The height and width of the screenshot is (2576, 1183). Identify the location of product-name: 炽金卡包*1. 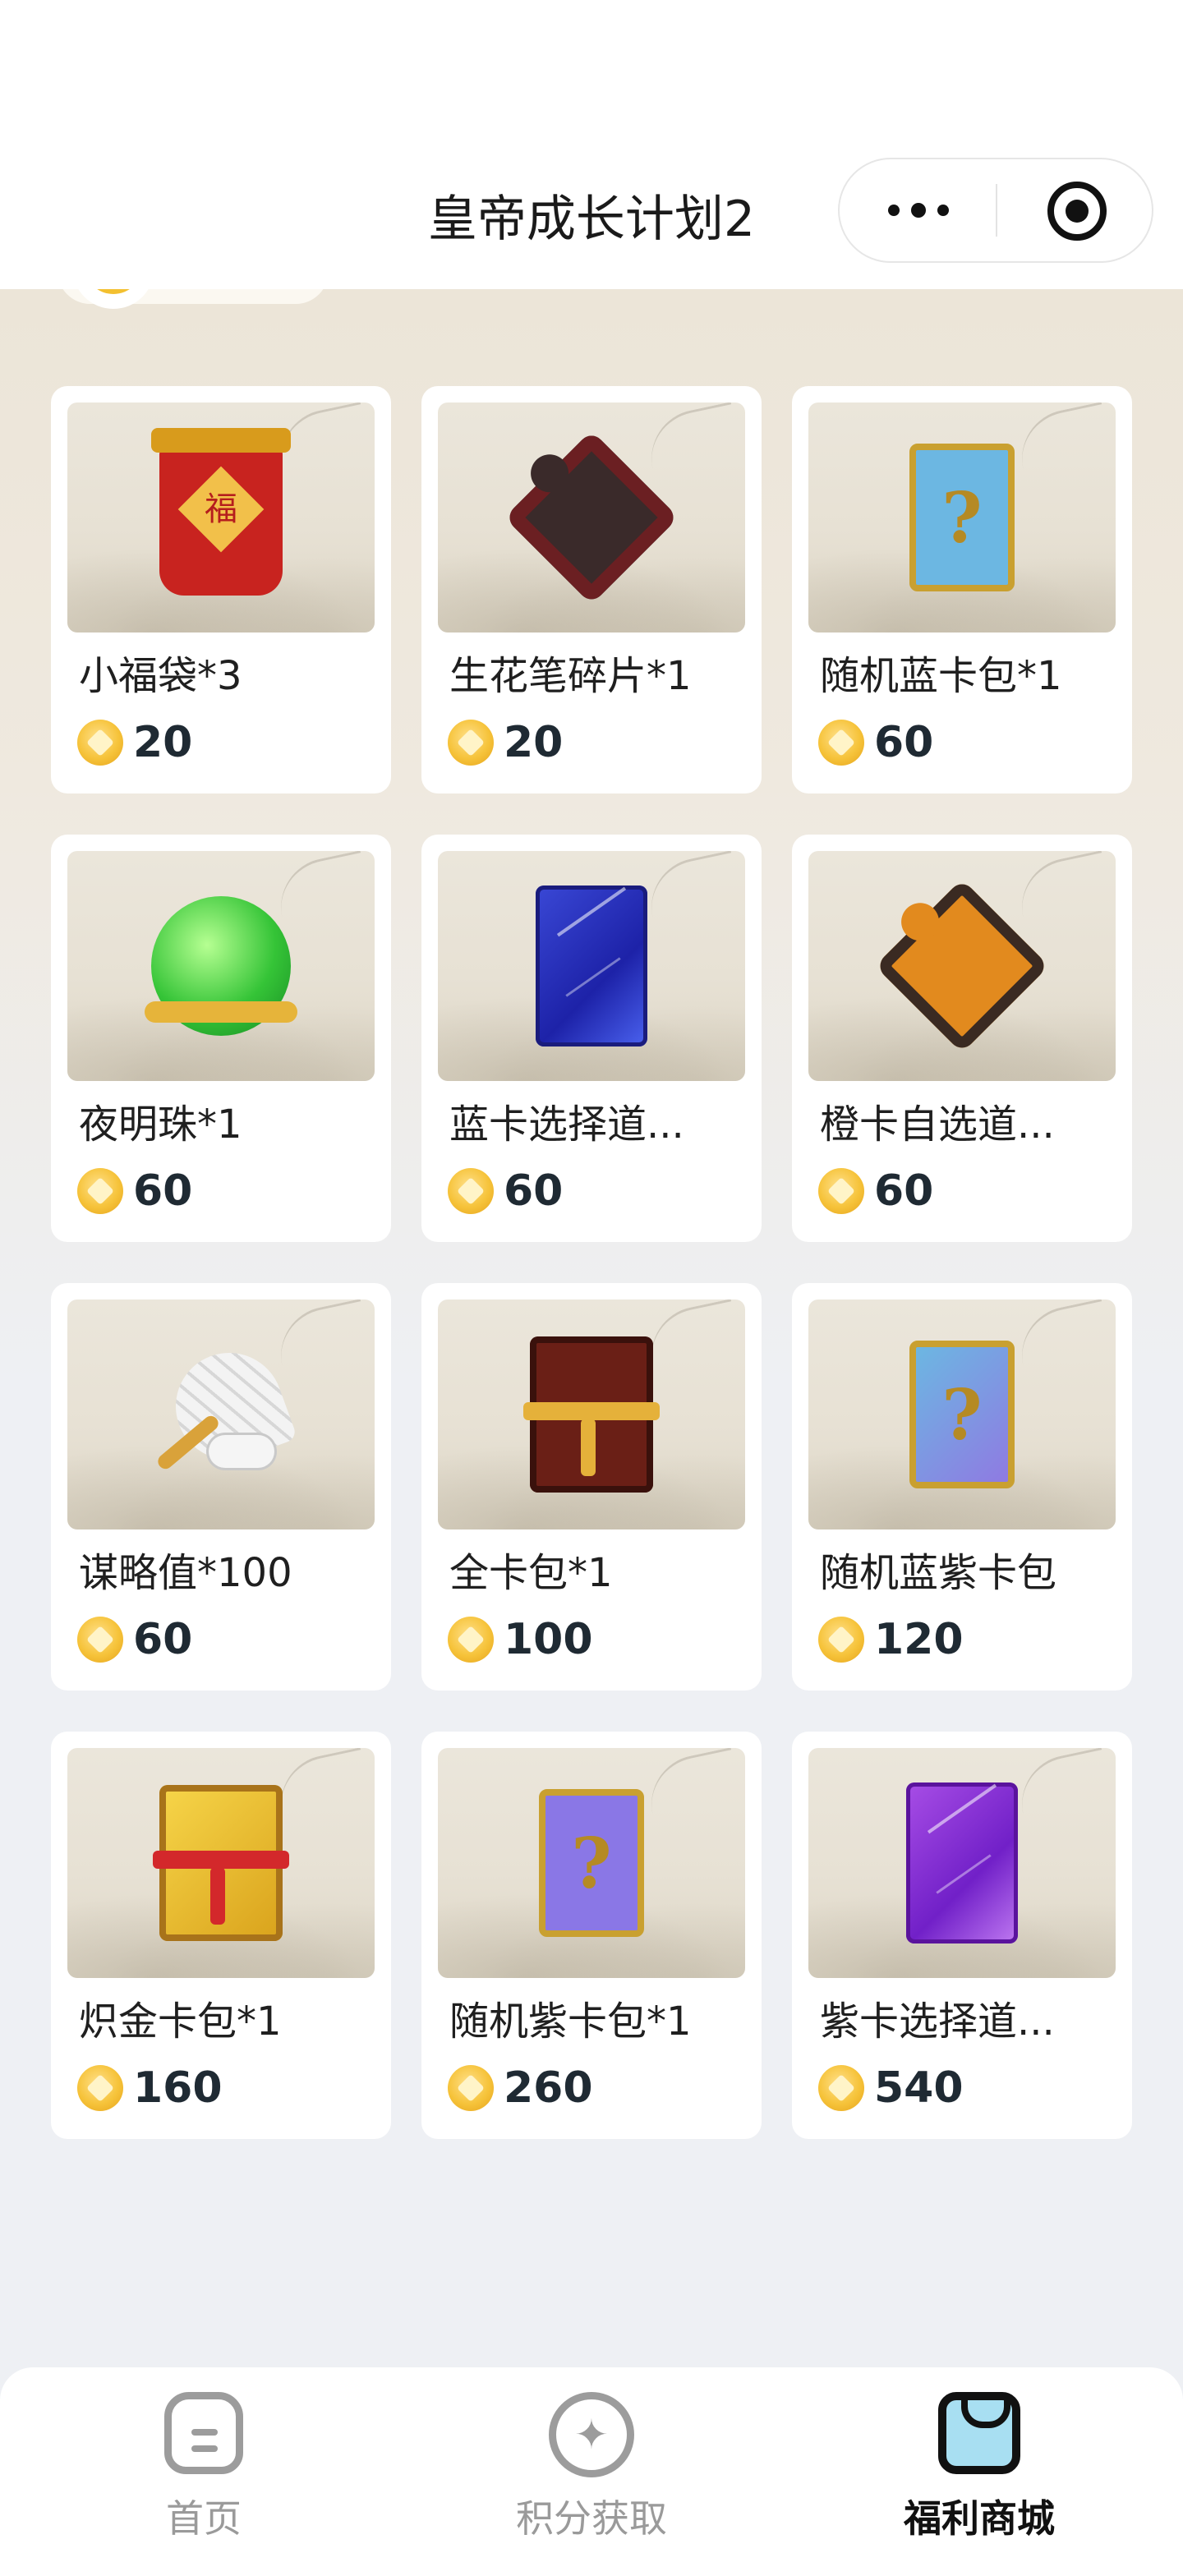
(180, 2022).